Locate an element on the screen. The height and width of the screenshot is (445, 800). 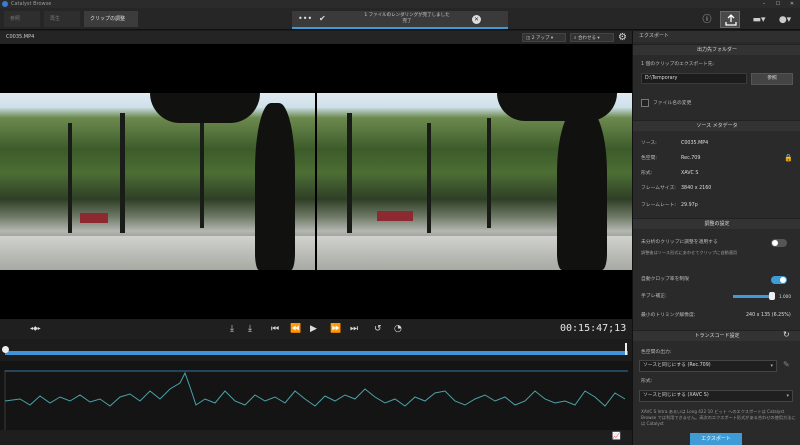
browse-button: 参照 is located at coordinates (772, 79).